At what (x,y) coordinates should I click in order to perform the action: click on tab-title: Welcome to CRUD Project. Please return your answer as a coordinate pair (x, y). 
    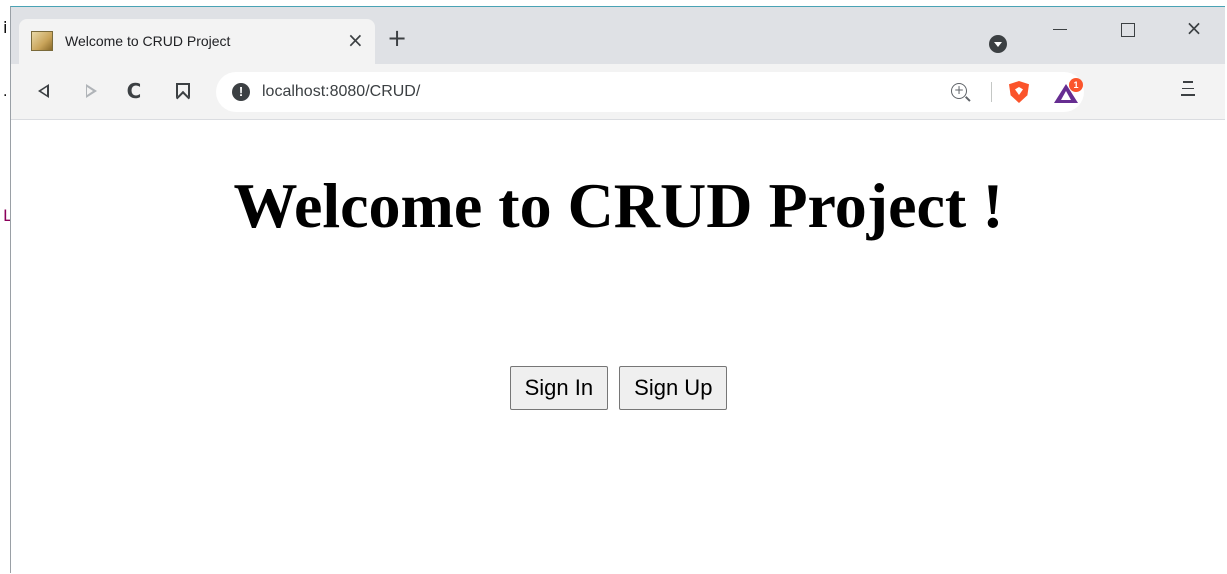
    Looking at the image, I should click on (148, 41).